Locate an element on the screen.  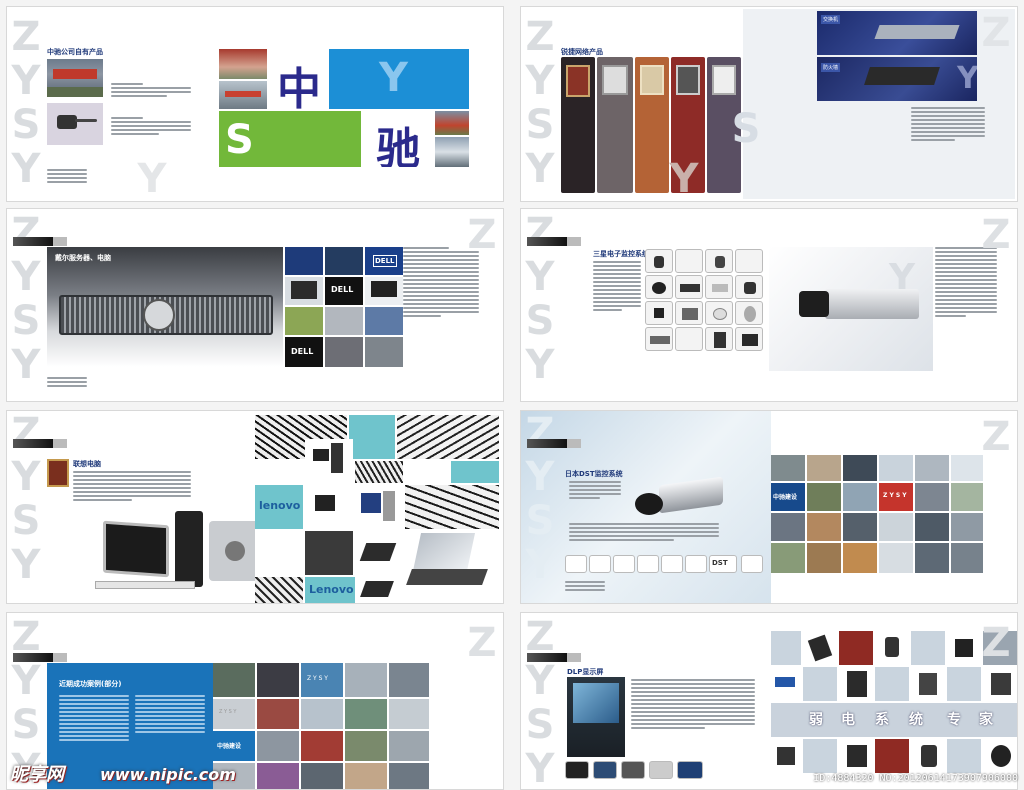
photo-dlp-cabinet is located at coordinates (596, 717).